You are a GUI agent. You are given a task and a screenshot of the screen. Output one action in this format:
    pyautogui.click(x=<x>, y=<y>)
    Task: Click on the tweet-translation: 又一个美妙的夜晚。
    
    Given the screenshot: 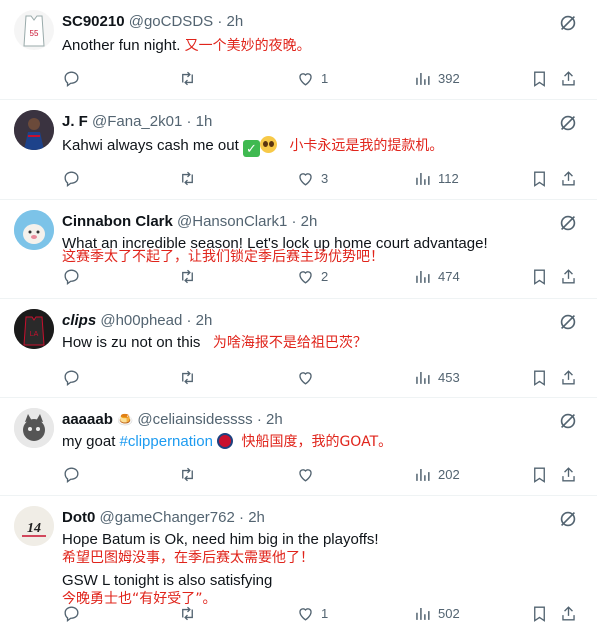 What is the action you would take?
    pyautogui.click(x=247, y=46)
    